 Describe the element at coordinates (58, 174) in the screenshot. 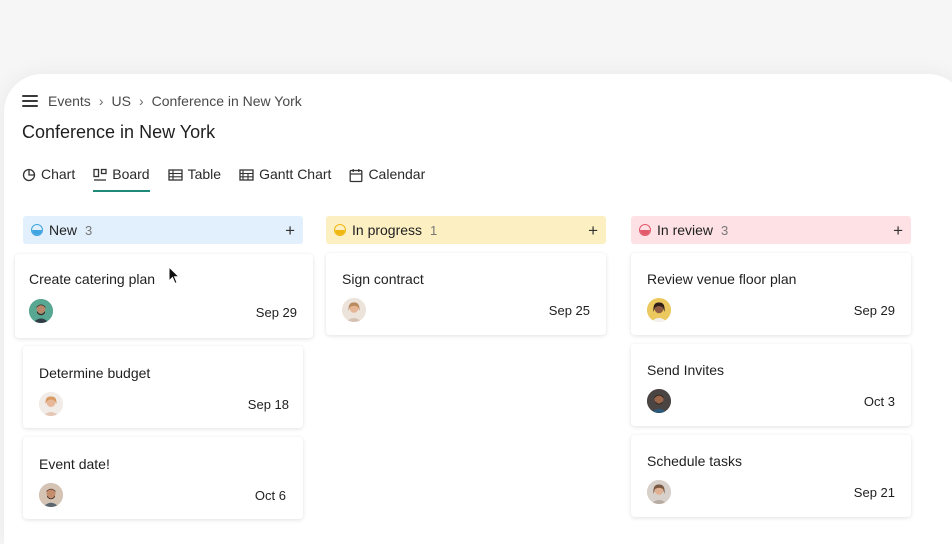

I see `tab-label: Chart` at that location.